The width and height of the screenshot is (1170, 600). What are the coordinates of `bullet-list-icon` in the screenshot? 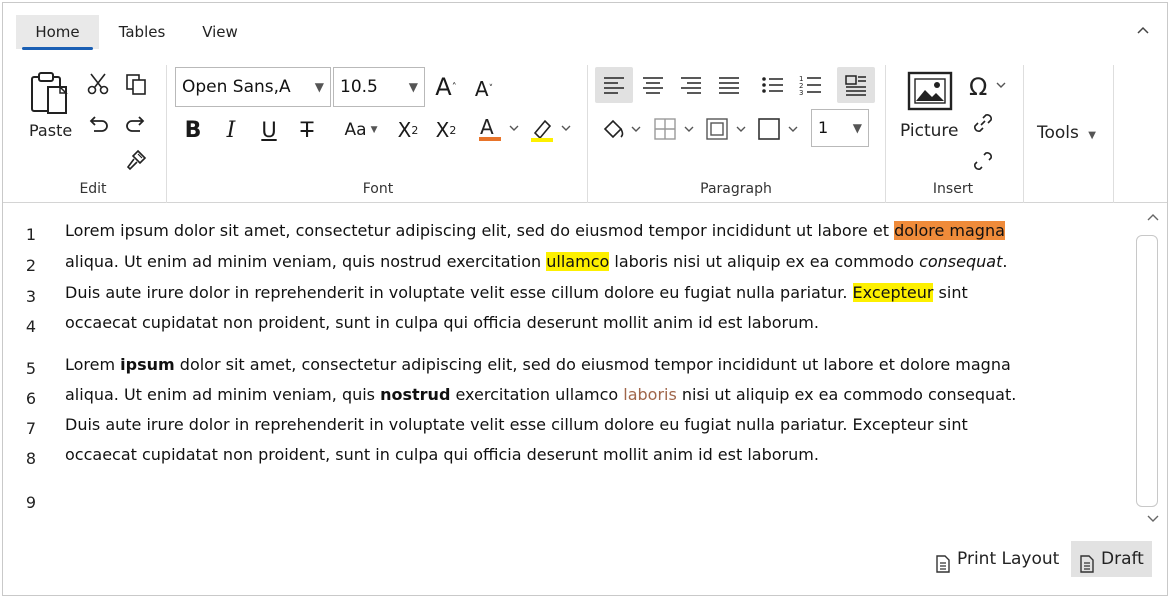 It's located at (773, 85).